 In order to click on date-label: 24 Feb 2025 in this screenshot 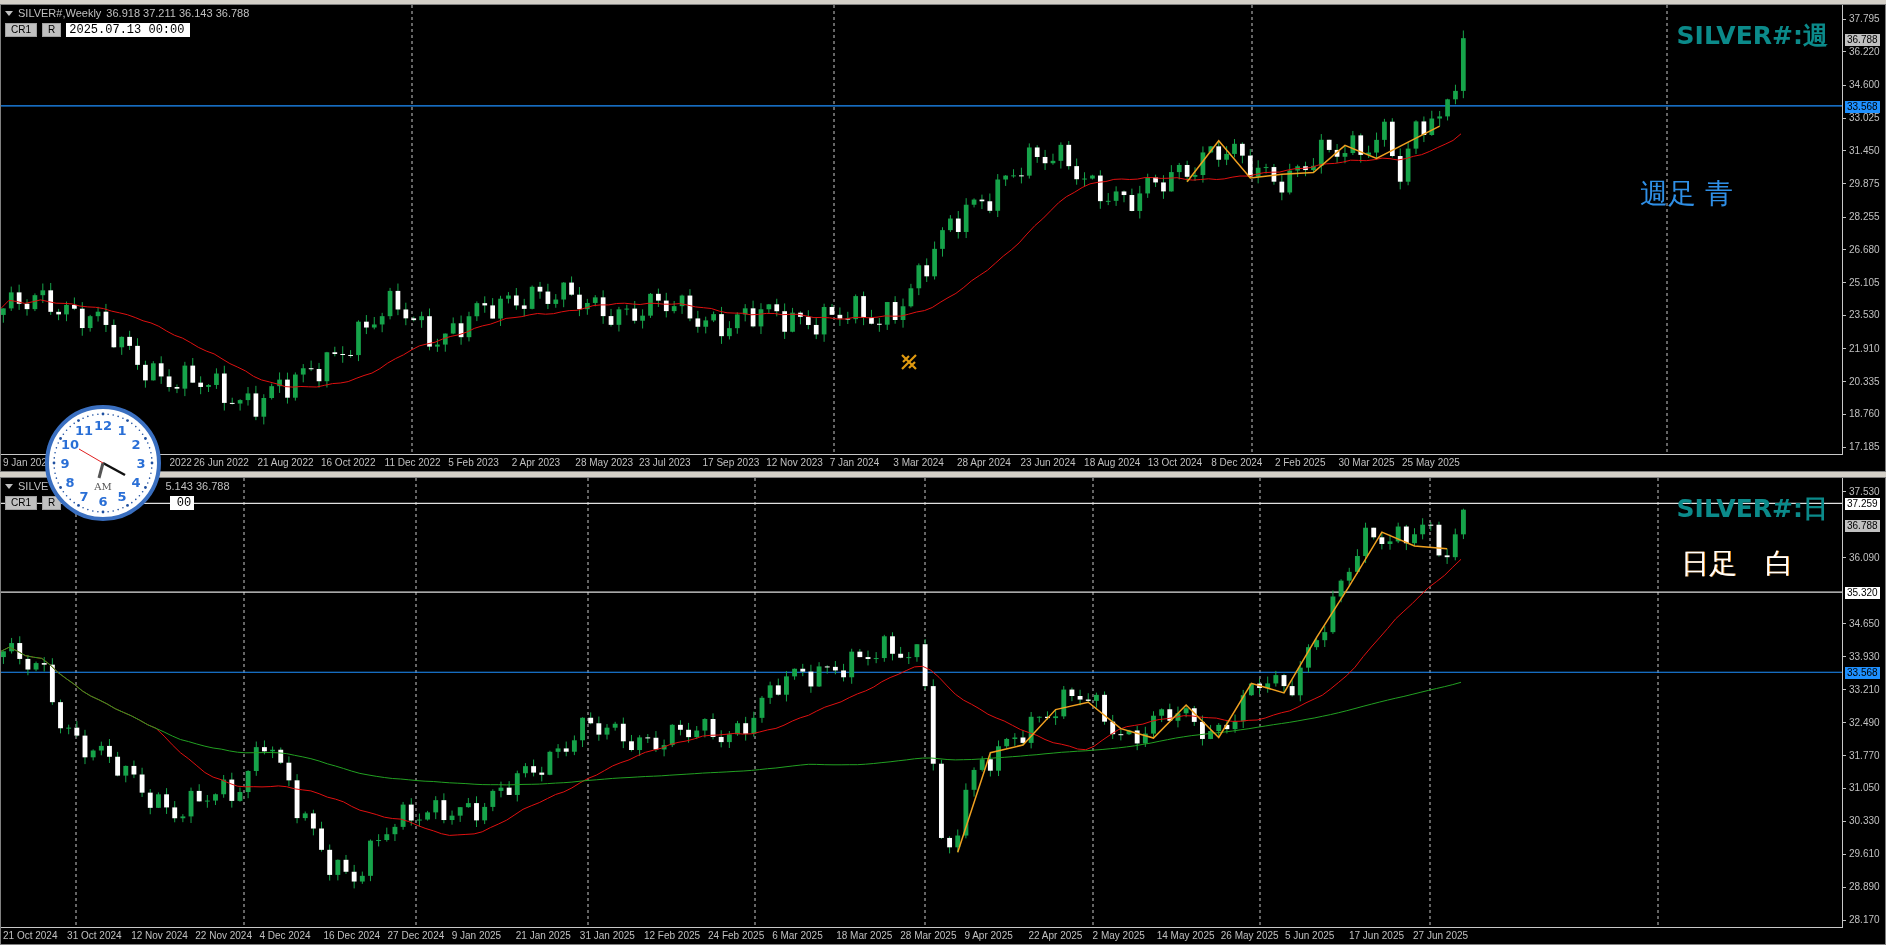, I will do `click(736, 936)`.